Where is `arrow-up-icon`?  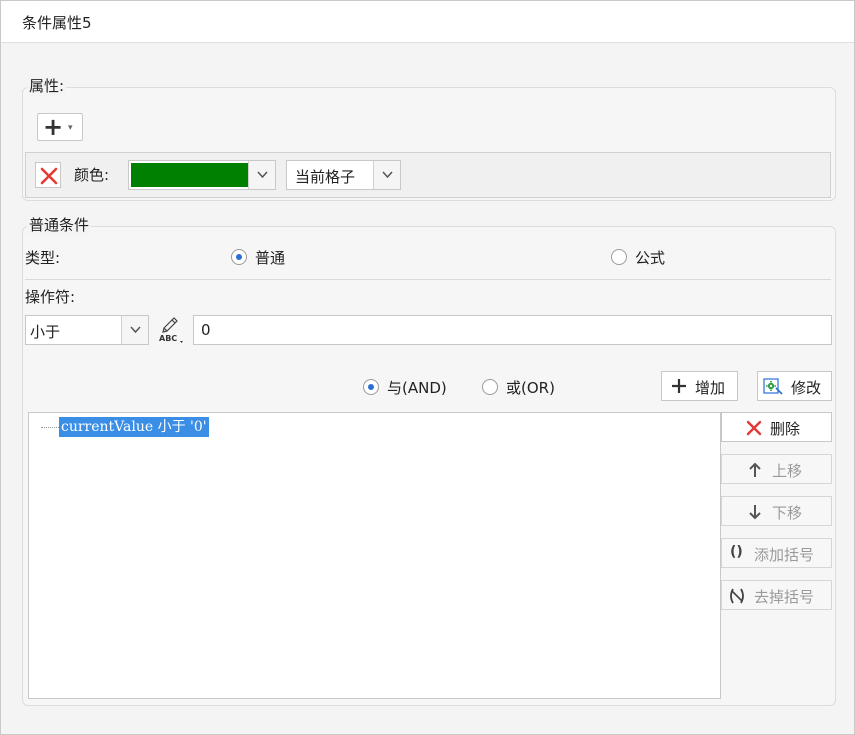 arrow-up-icon is located at coordinates (755, 469).